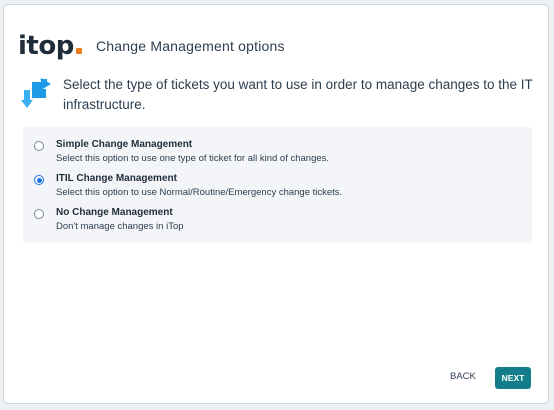 Image resolution: width=554 pixels, height=410 pixels. What do you see at coordinates (116, 178) in the screenshot?
I see `option-label: ITIL Change Management` at bounding box center [116, 178].